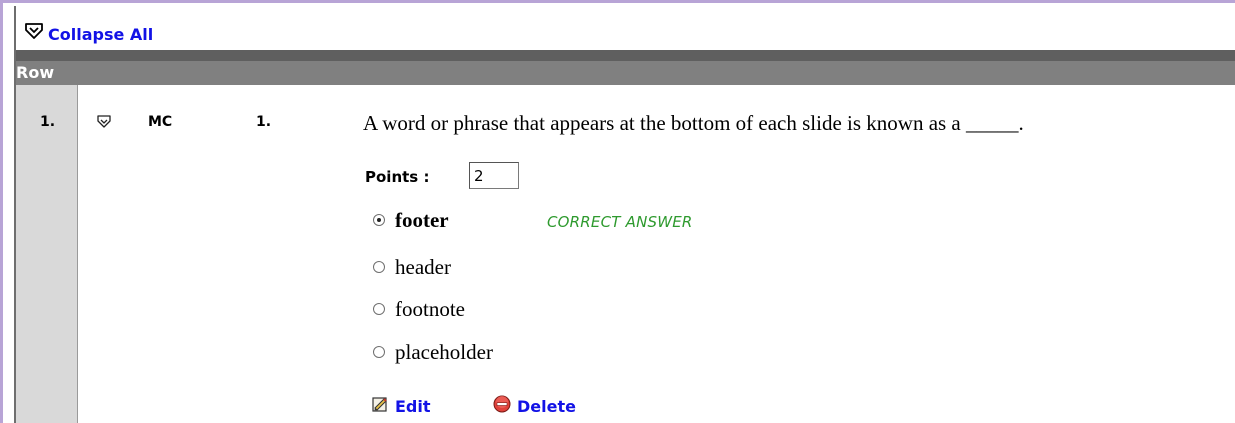 The image size is (1235, 423). What do you see at coordinates (35, 72) in the screenshot?
I see `header-row-label: Row` at bounding box center [35, 72].